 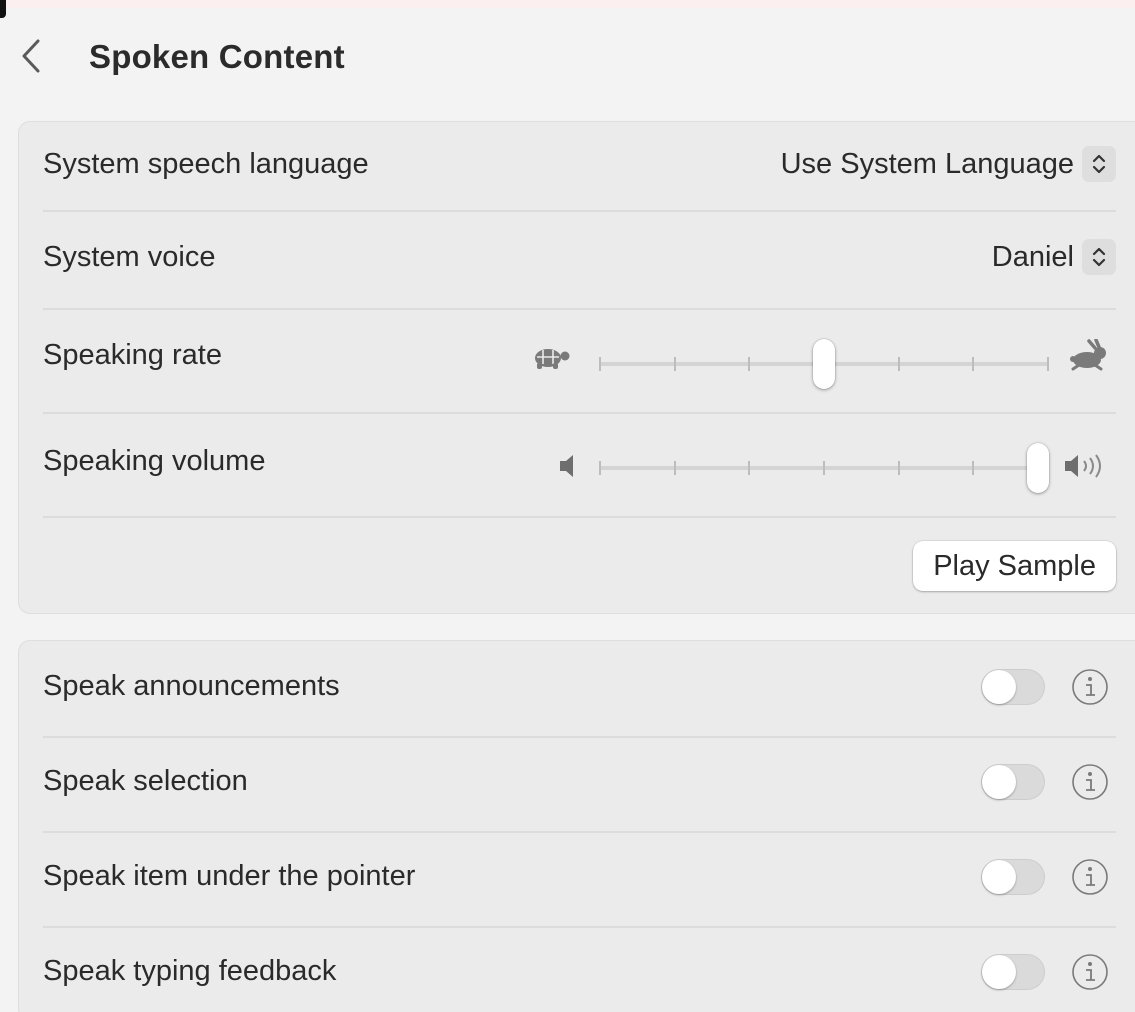 What do you see at coordinates (579, 969) in the screenshot?
I see `option-row: Speak typing feedback` at bounding box center [579, 969].